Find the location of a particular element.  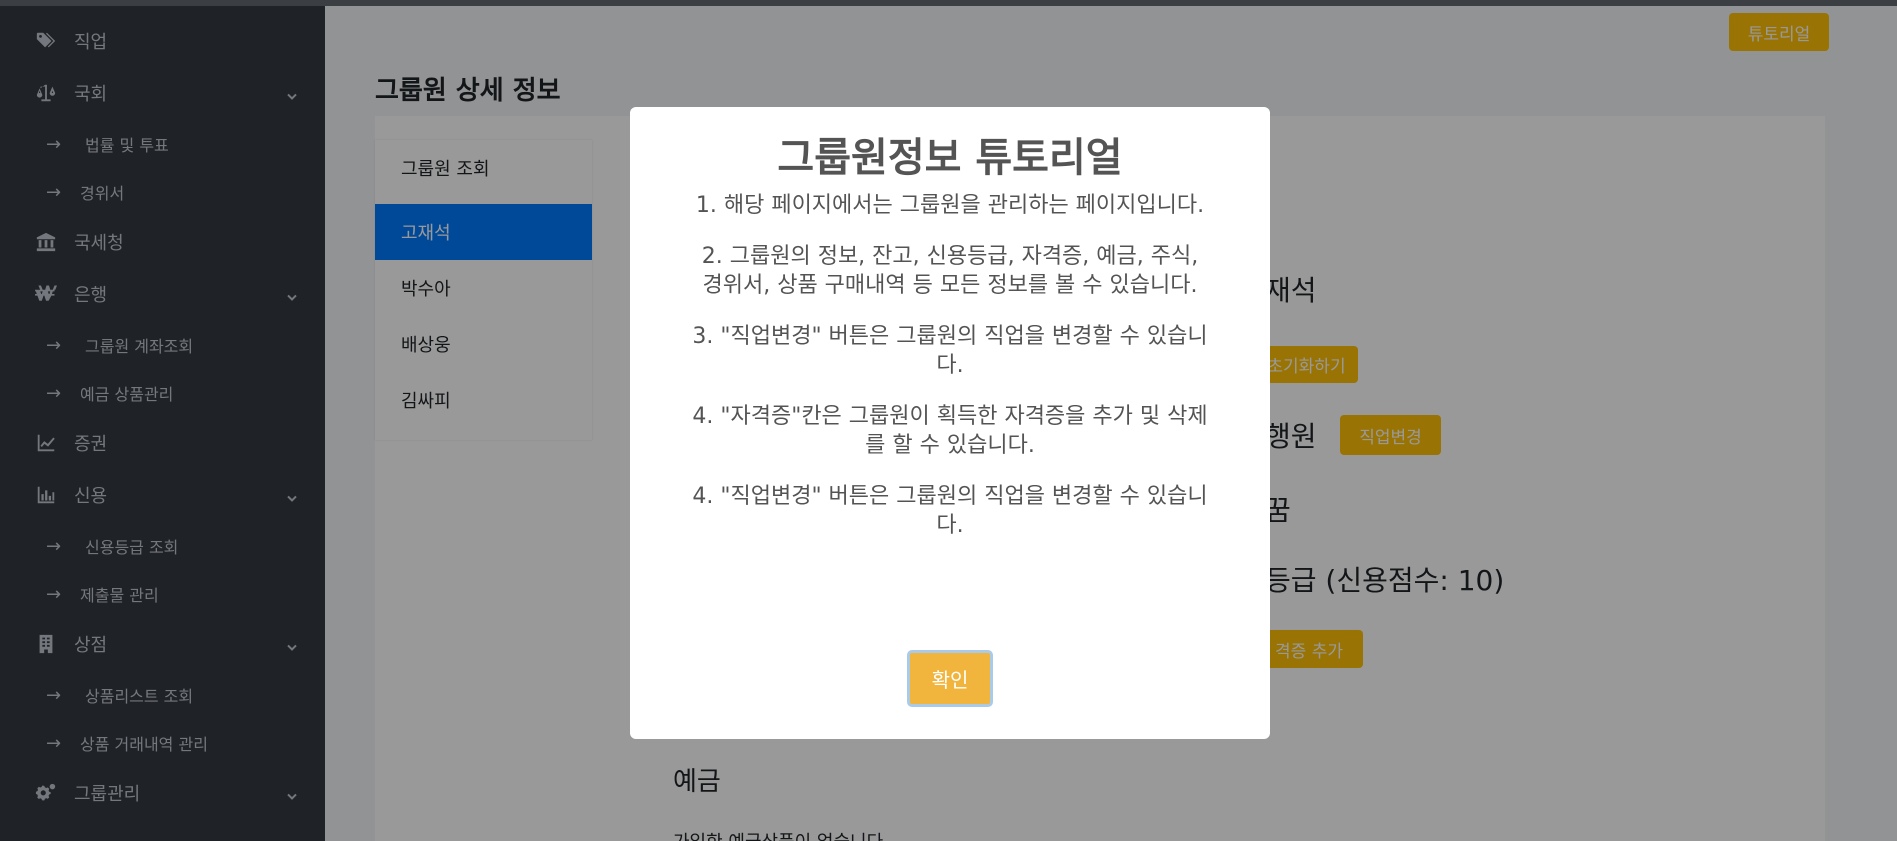

modal-step: 4. "직업변경" 버튼은 그룹원의 직업을 변경할 수 있습니다. is located at coordinates (950, 511).